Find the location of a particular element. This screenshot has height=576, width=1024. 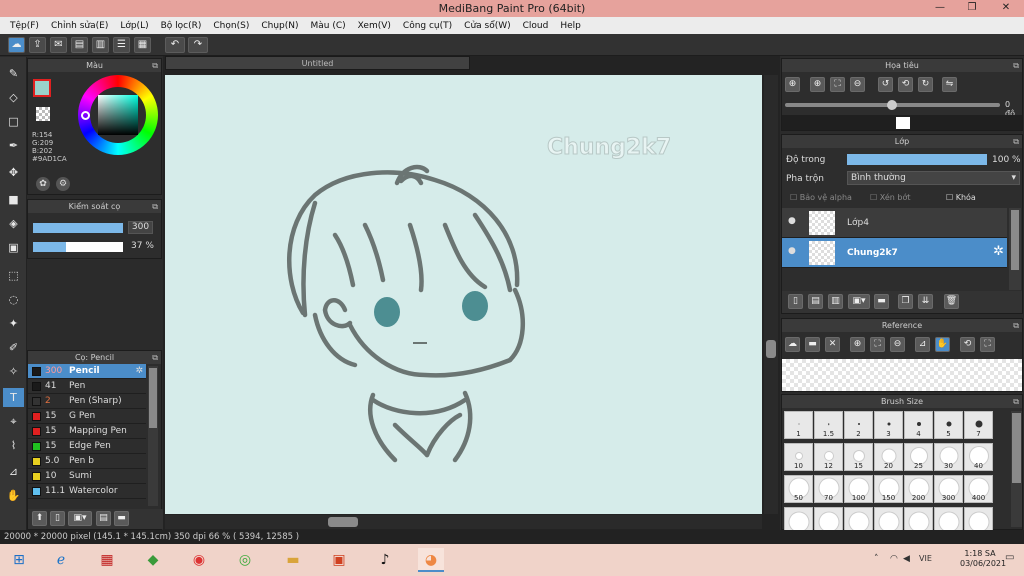

select-pen-icon: ✐ is located at coordinates (13, 347).